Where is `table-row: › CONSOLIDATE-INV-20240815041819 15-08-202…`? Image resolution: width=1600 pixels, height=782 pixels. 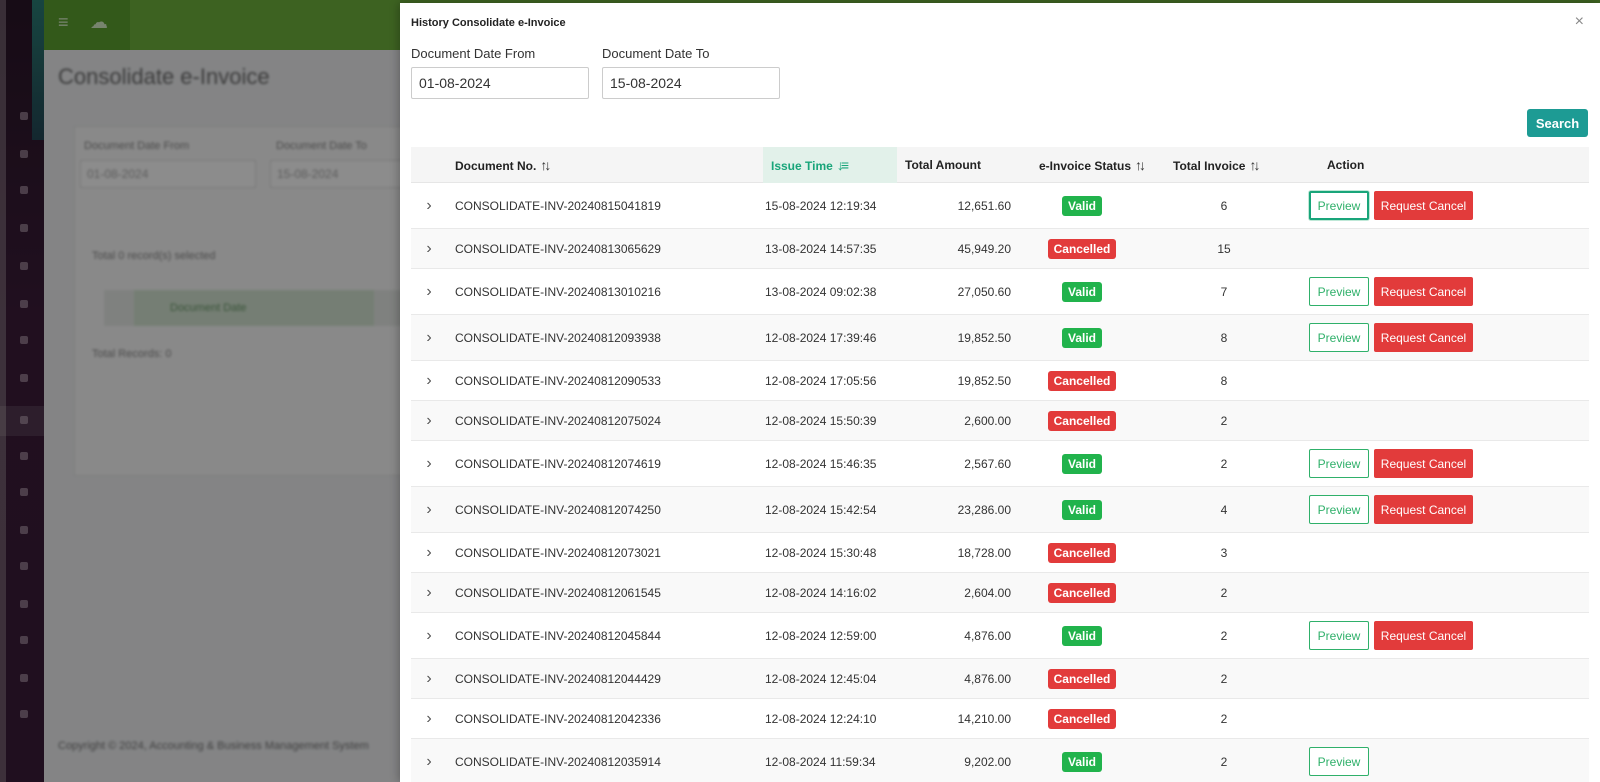 table-row: › CONSOLIDATE-INV-20240815041819 15-08-202… is located at coordinates (1000, 206).